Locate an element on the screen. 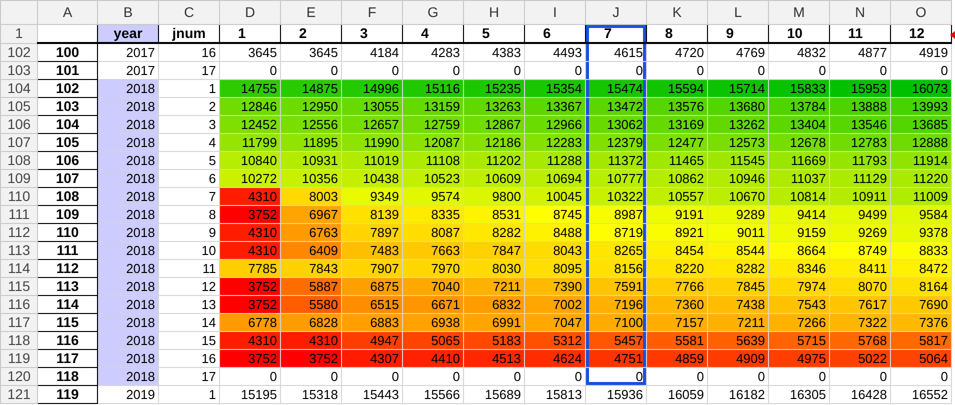  table-cell: 7907 is located at coordinates (372, 269).